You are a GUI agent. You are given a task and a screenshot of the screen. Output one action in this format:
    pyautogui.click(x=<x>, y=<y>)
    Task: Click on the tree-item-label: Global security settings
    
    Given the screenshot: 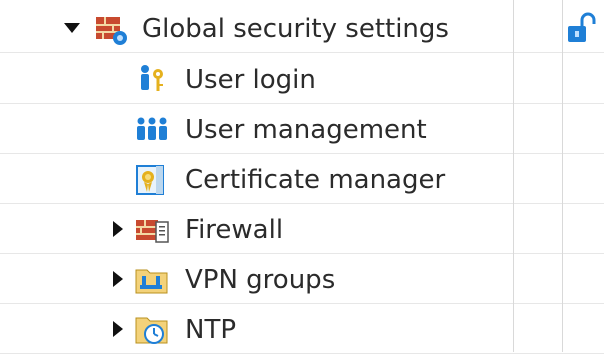 What is the action you would take?
    pyautogui.click(x=295, y=29)
    